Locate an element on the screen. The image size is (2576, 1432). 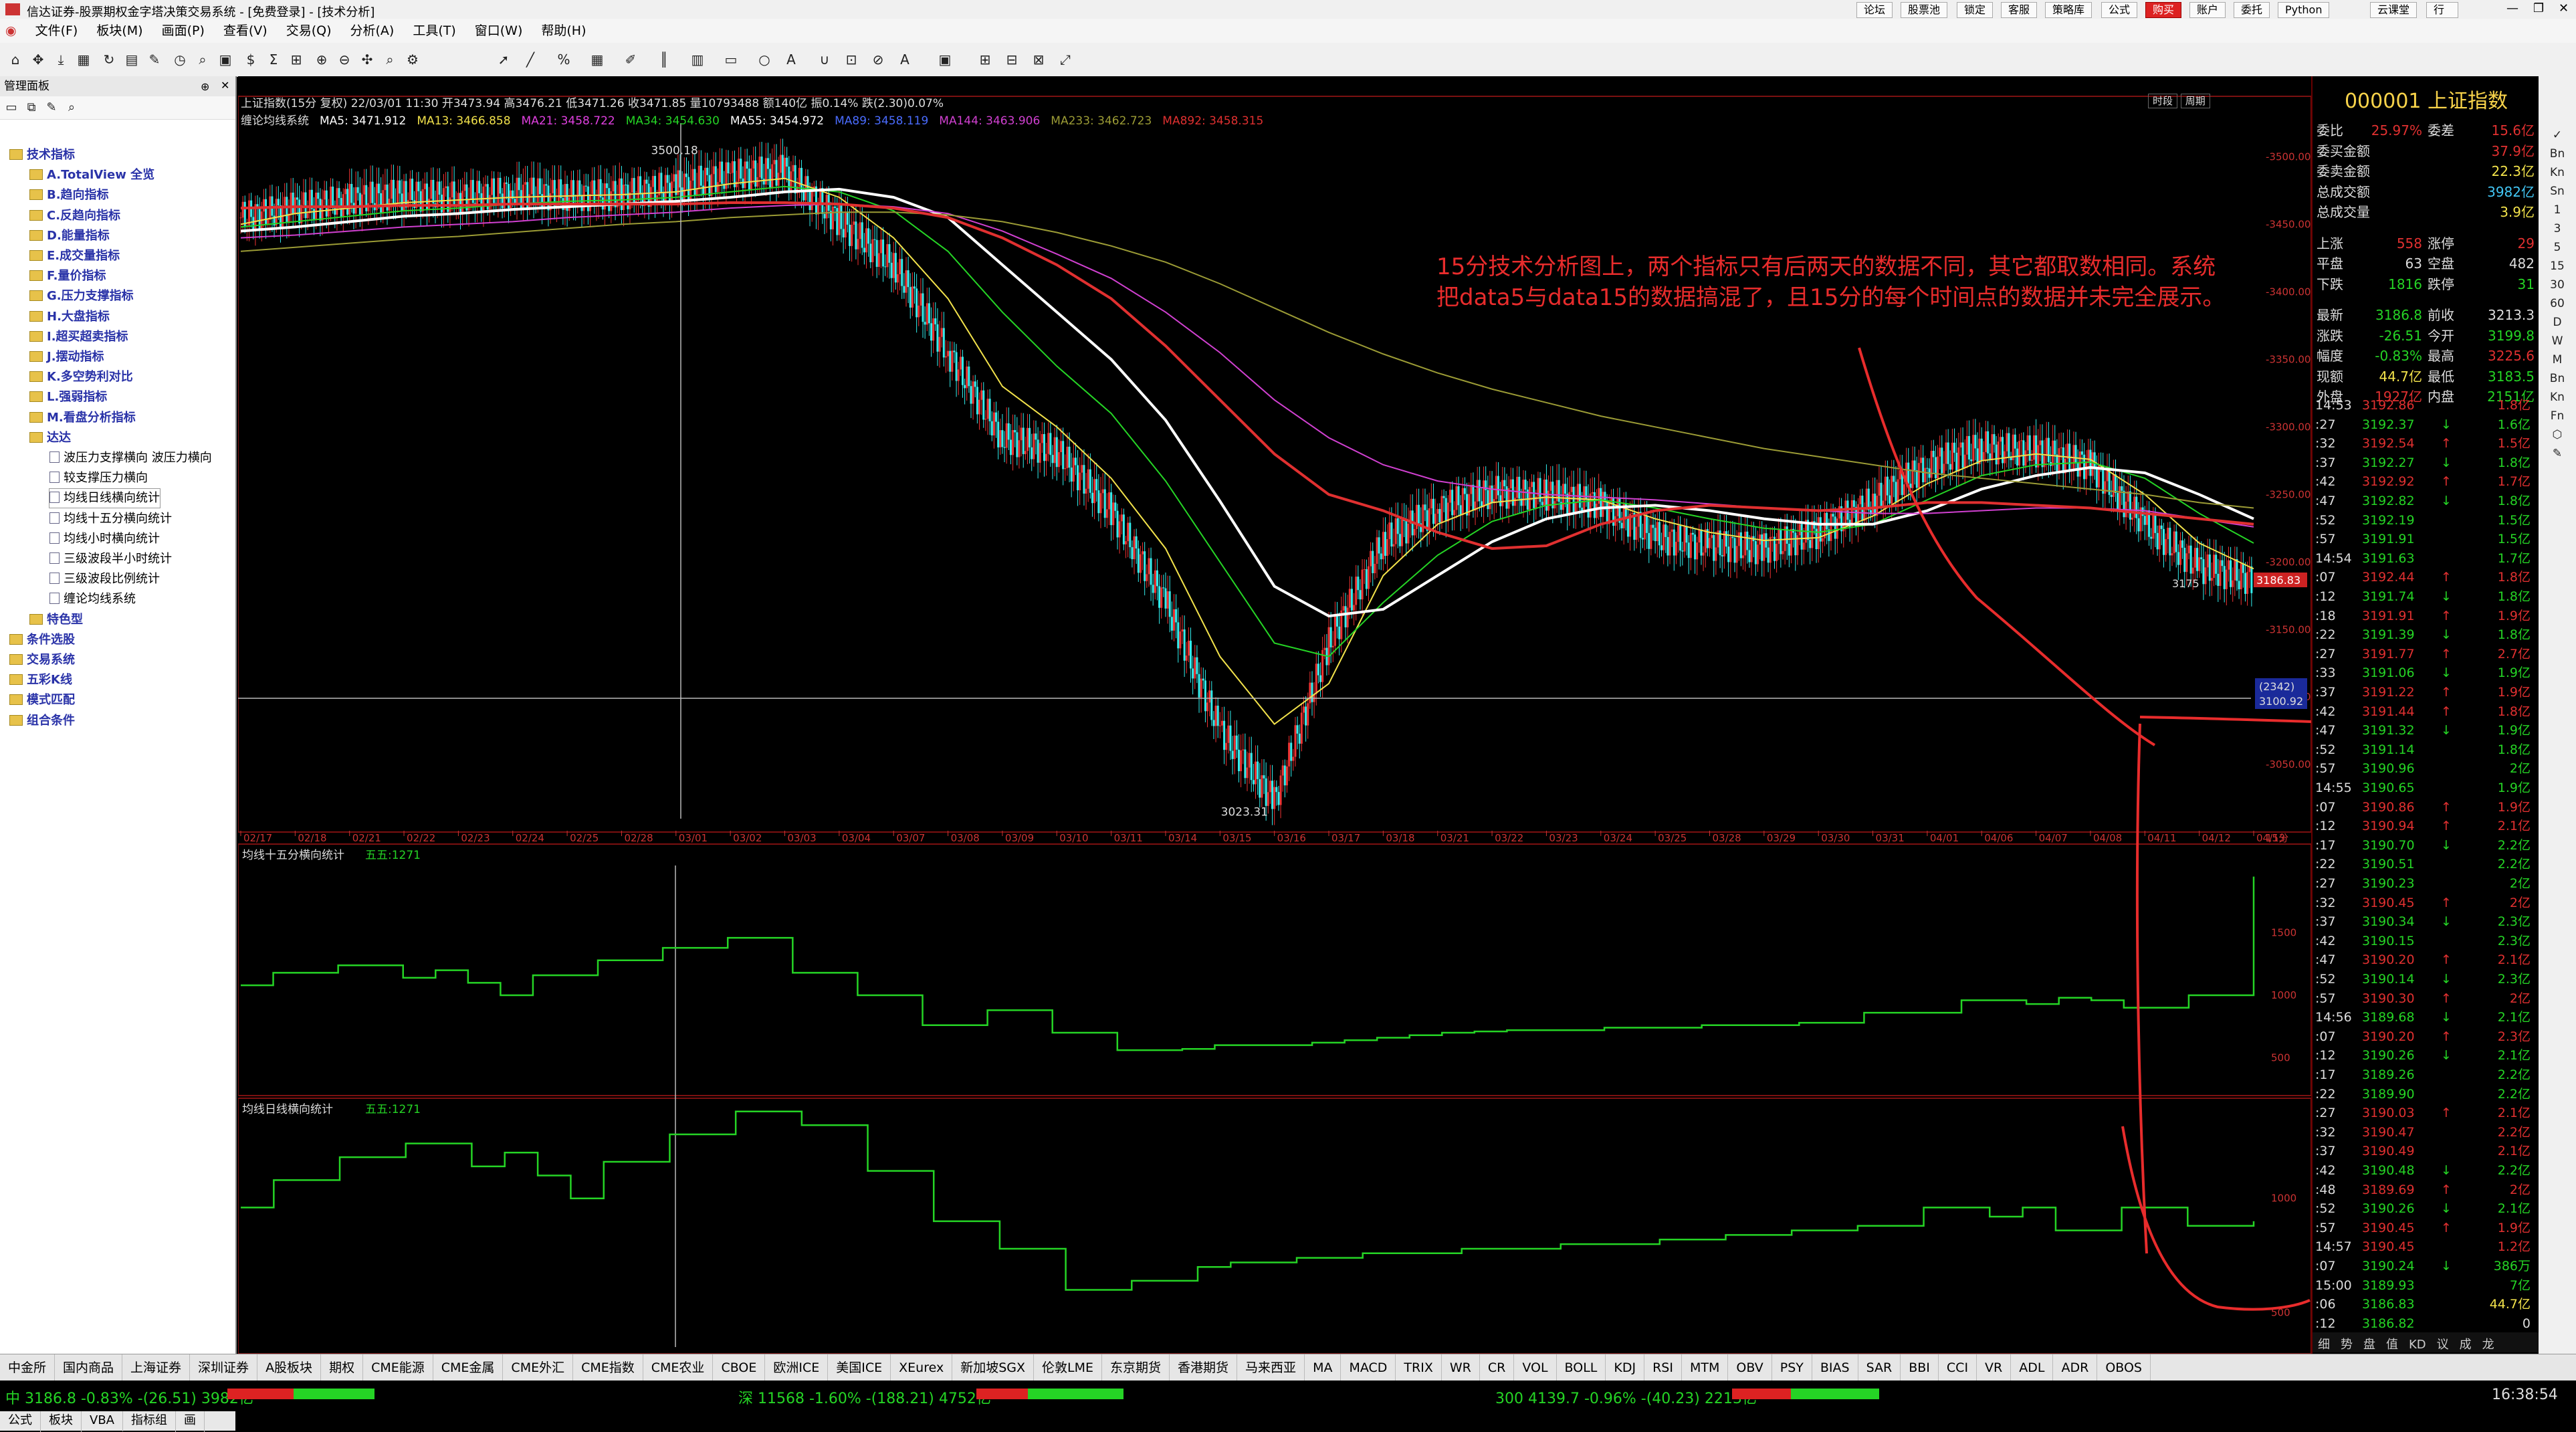
tree-node-6: F.量价指标 is located at coordinates (67, 276).